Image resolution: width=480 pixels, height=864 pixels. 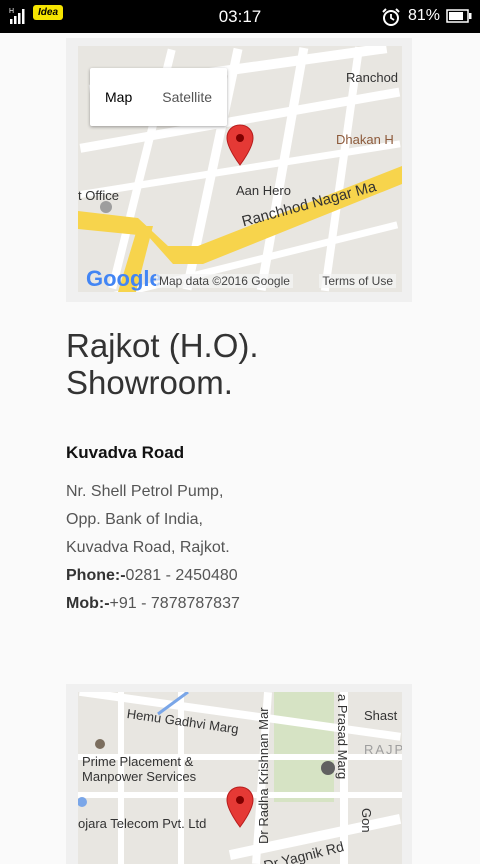 I want to click on address-line: Nr. Shell Petrol Pump,, so click(x=145, y=491).